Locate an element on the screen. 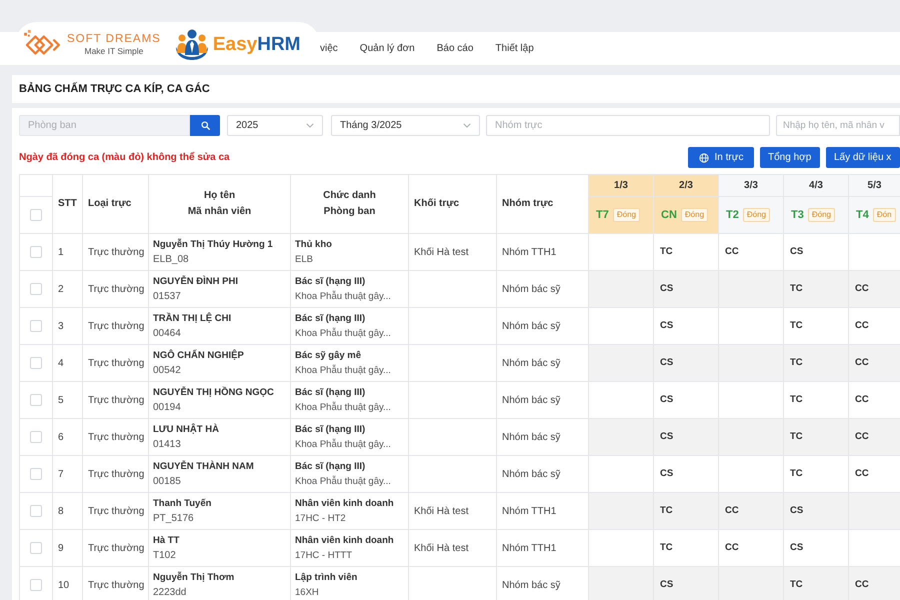  chevron-down-icon is located at coordinates (467, 125).